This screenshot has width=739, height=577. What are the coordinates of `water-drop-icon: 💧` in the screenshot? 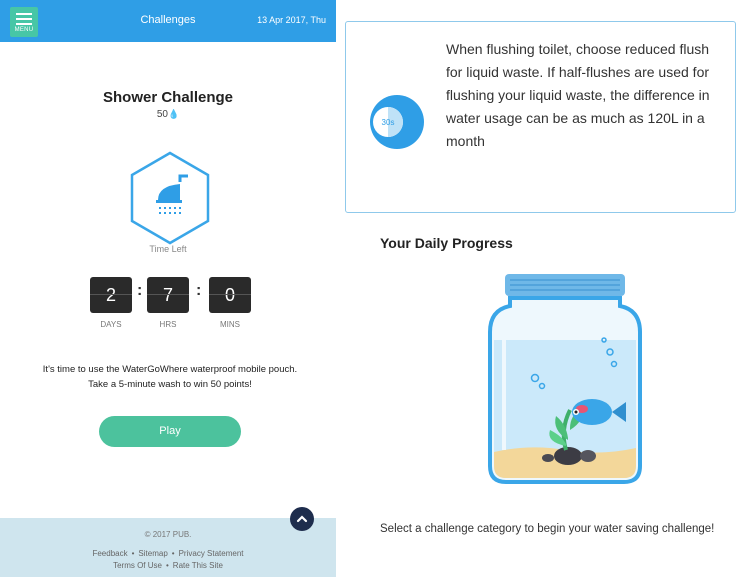 It's located at (173, 114).